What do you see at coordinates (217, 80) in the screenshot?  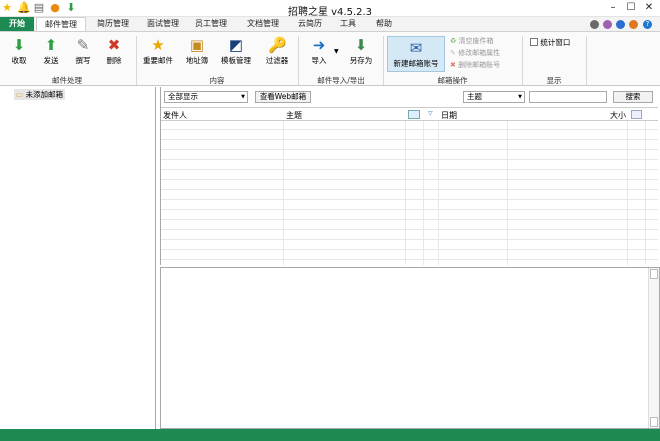 I see `group-content: 内容` at bounding box center [217, 80].